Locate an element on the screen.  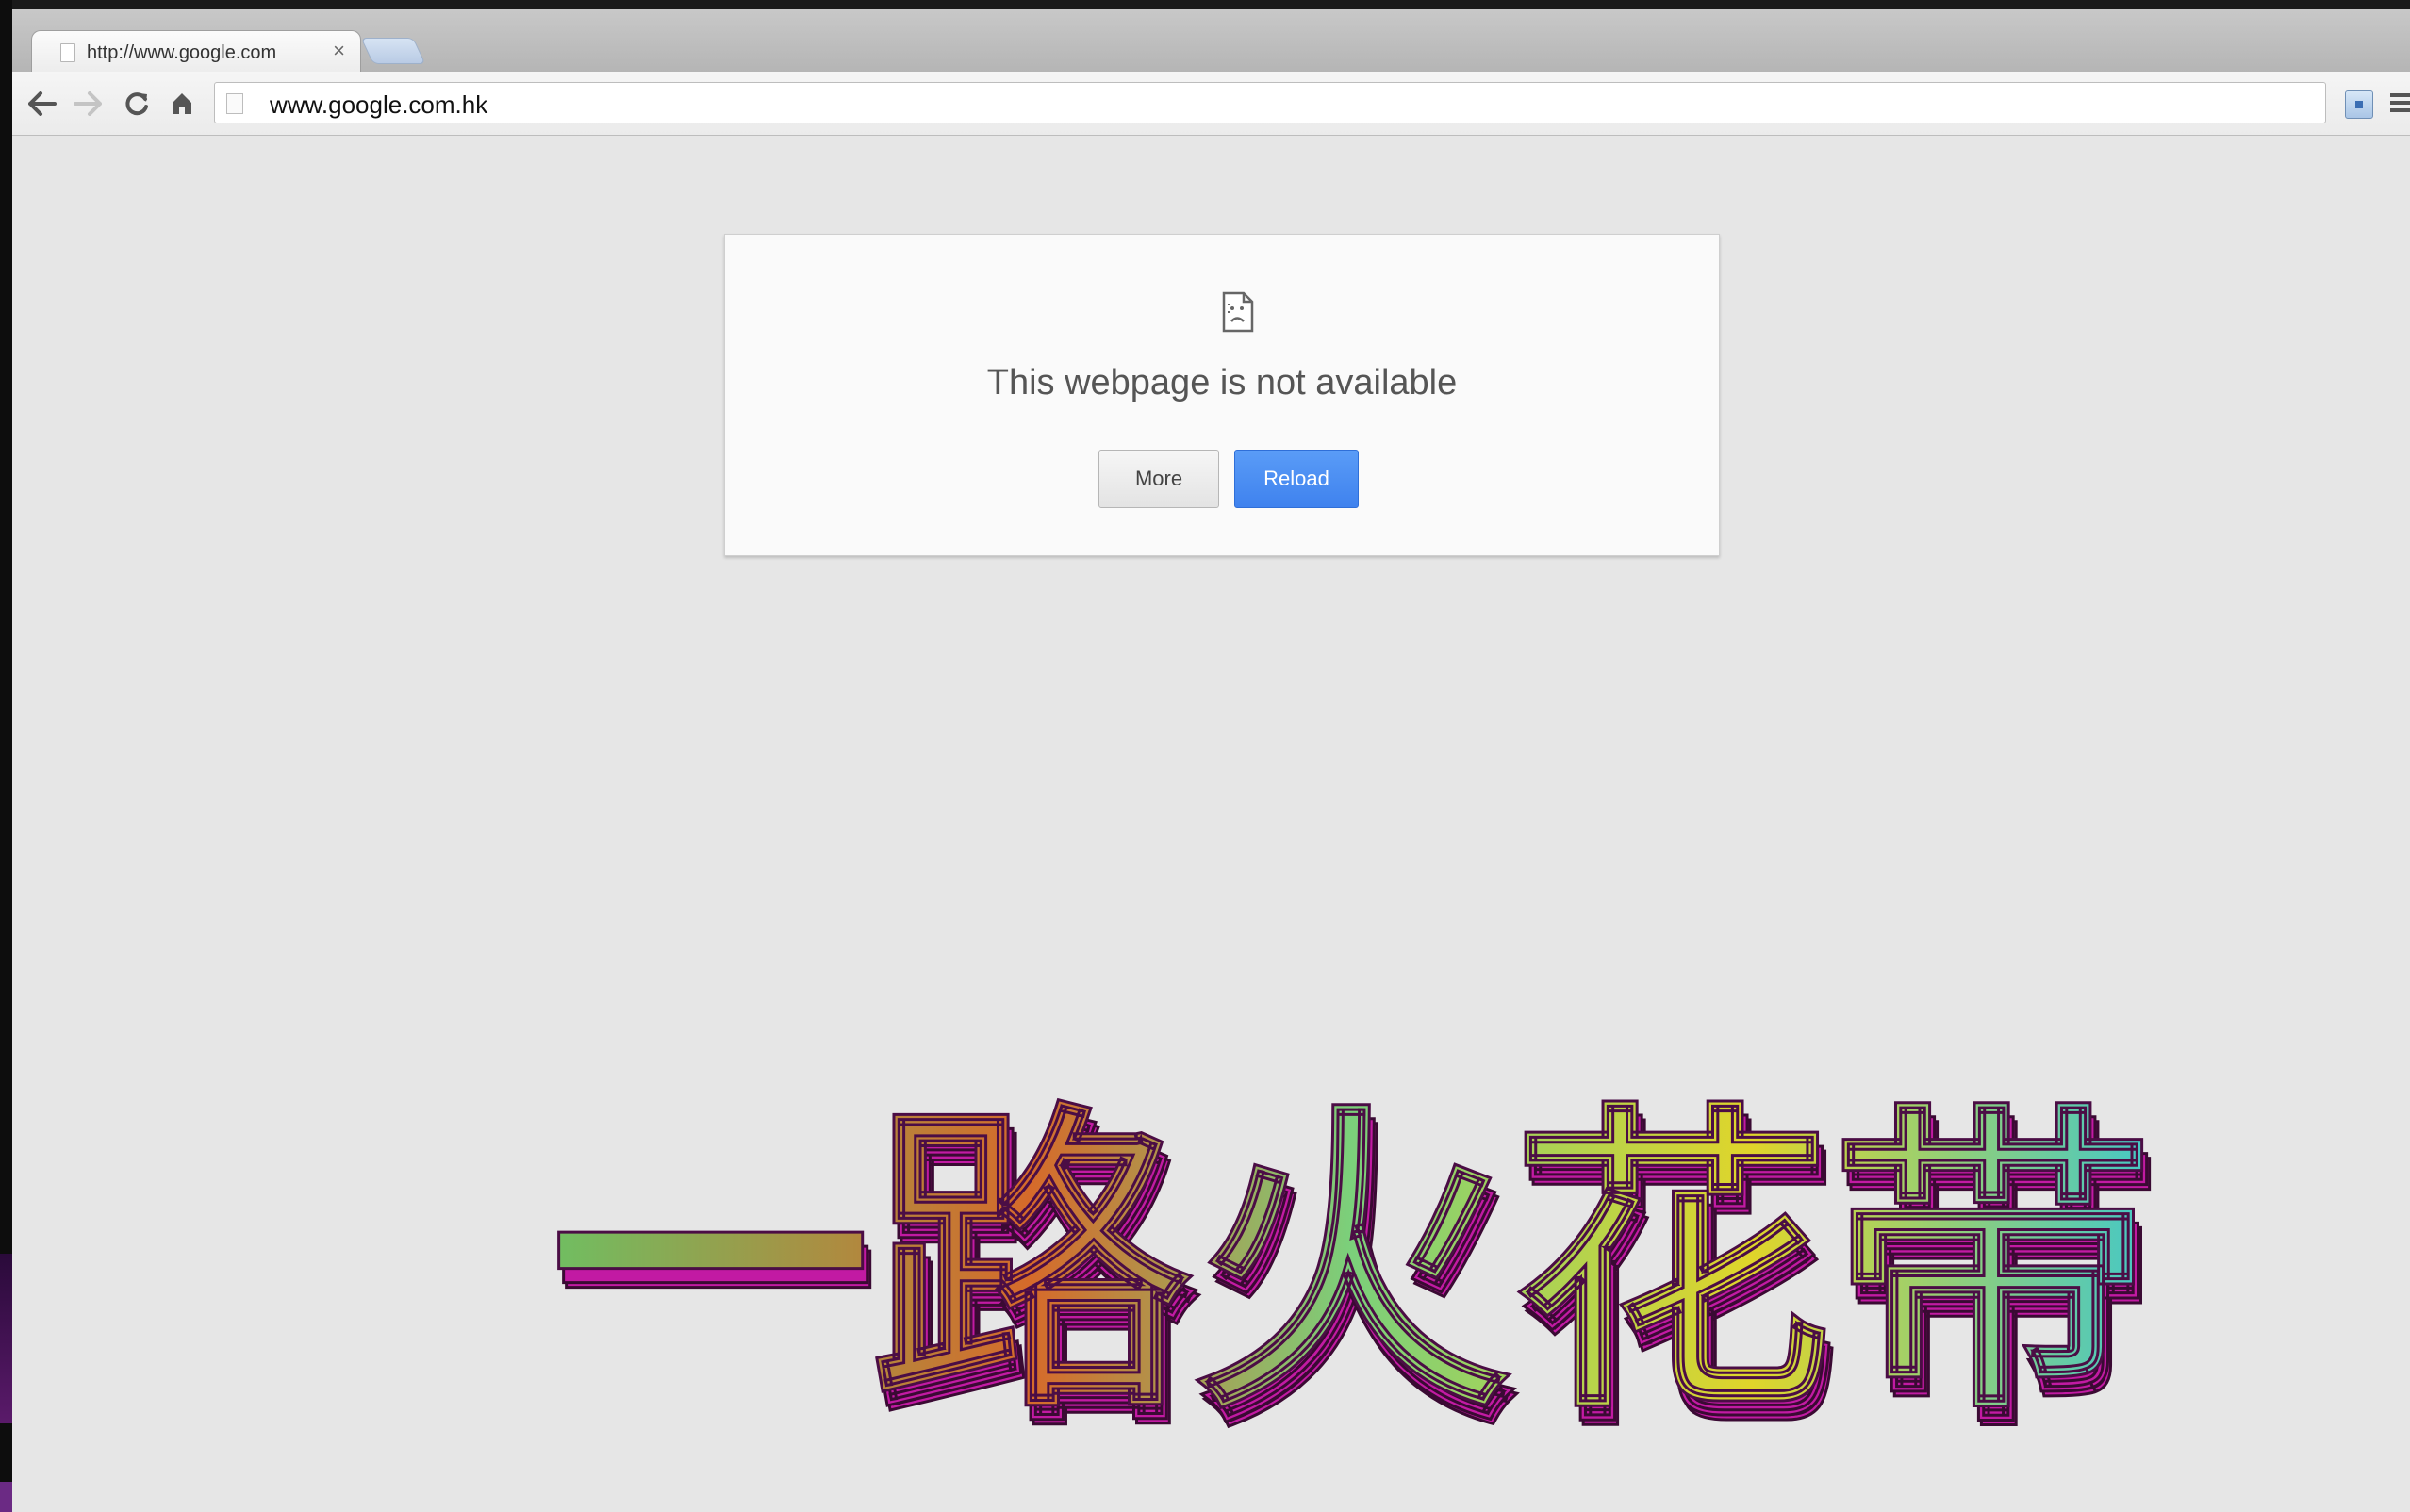
browser-toolbar: www.google.com.hk is located at coordinates (1211, 104).